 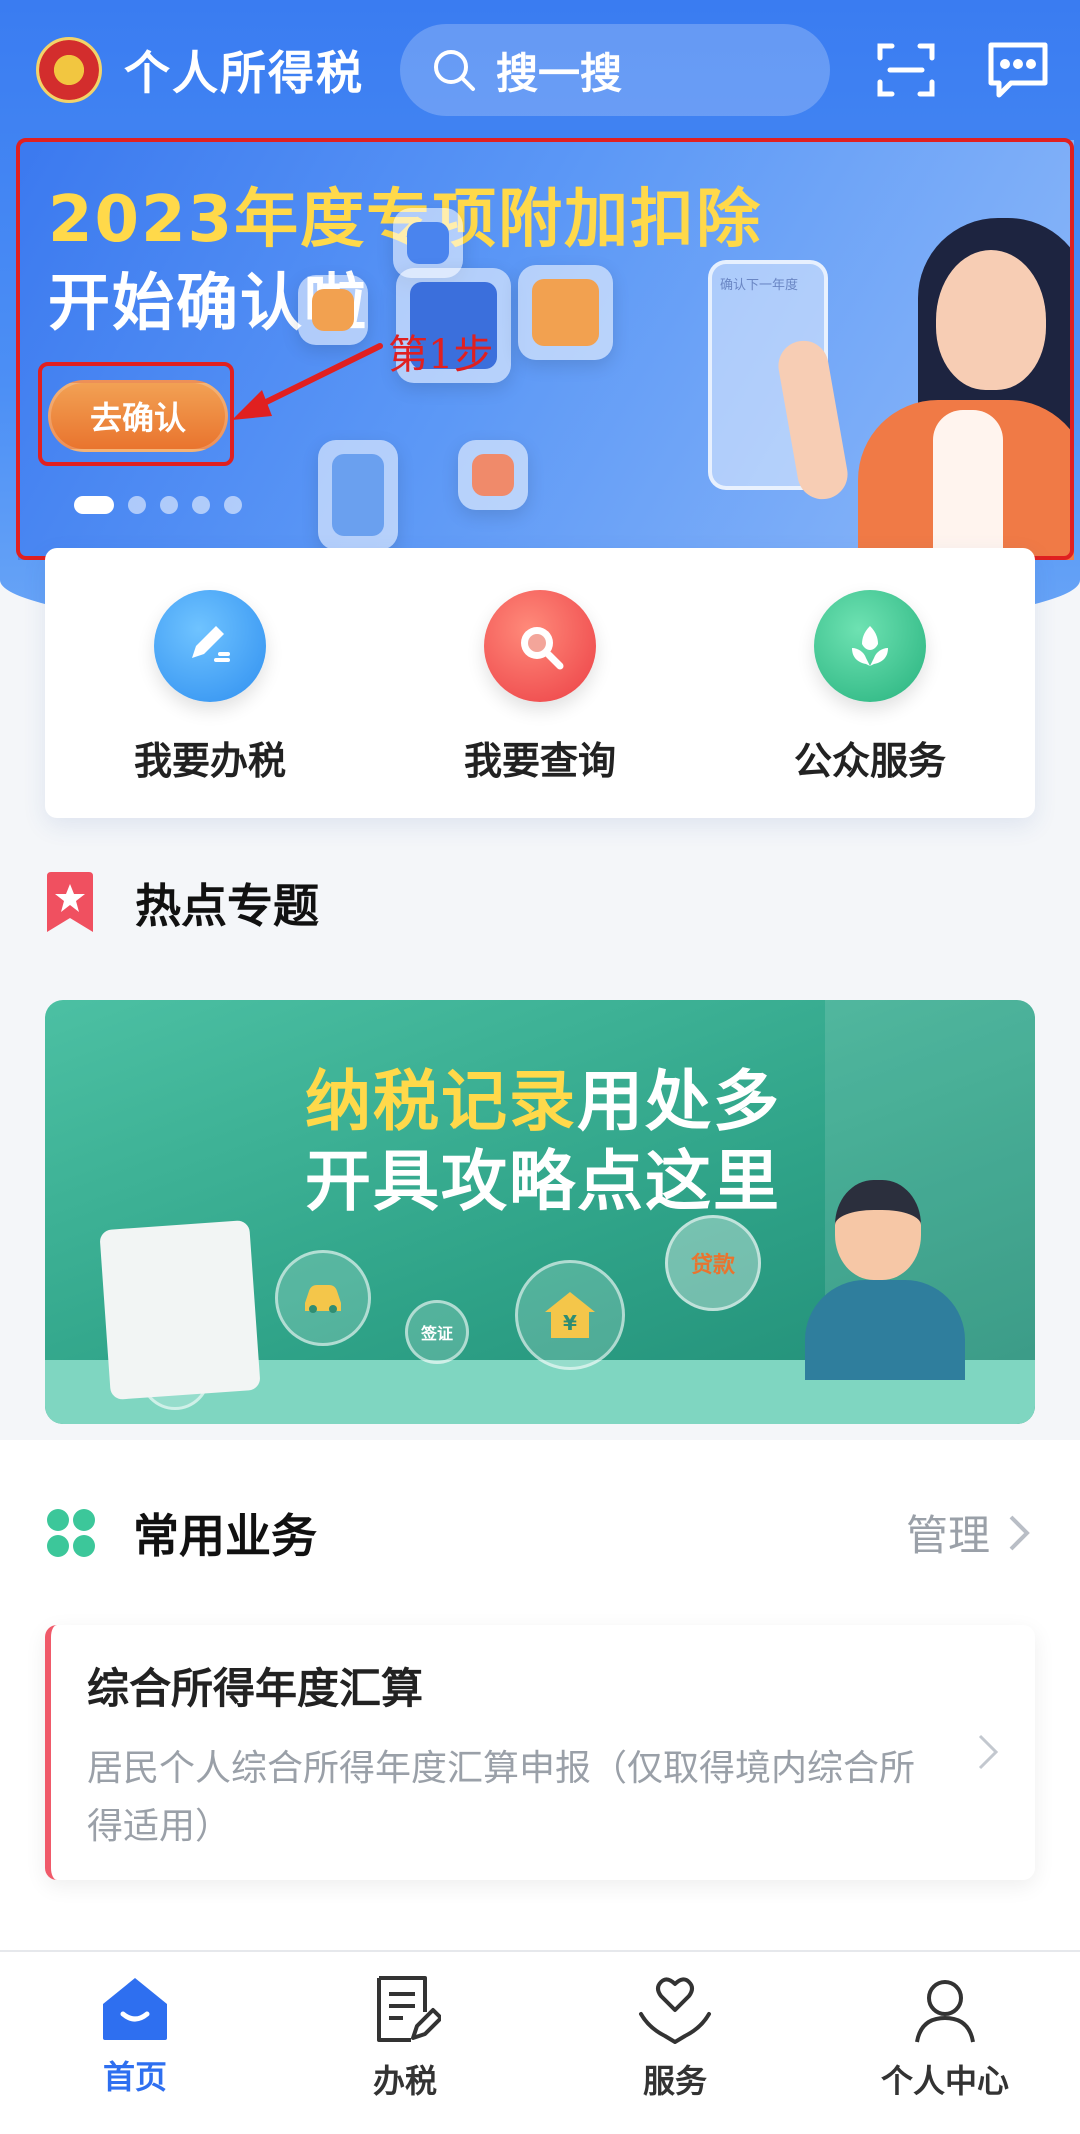 I want to click on tulip-icon, so click(x=870, y=646).